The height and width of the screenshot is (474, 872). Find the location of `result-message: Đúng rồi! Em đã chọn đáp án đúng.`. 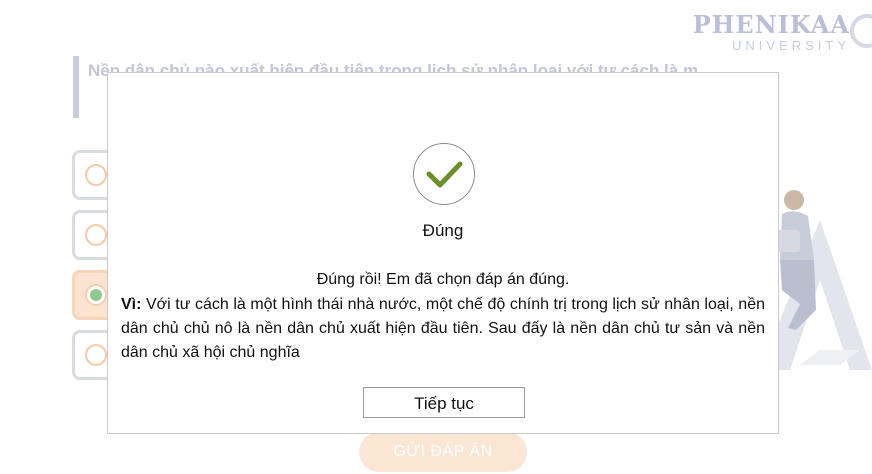

result-message: Đúng rồi! Em đã chọn đáp án đúng. is located at coordinates (443, 279).